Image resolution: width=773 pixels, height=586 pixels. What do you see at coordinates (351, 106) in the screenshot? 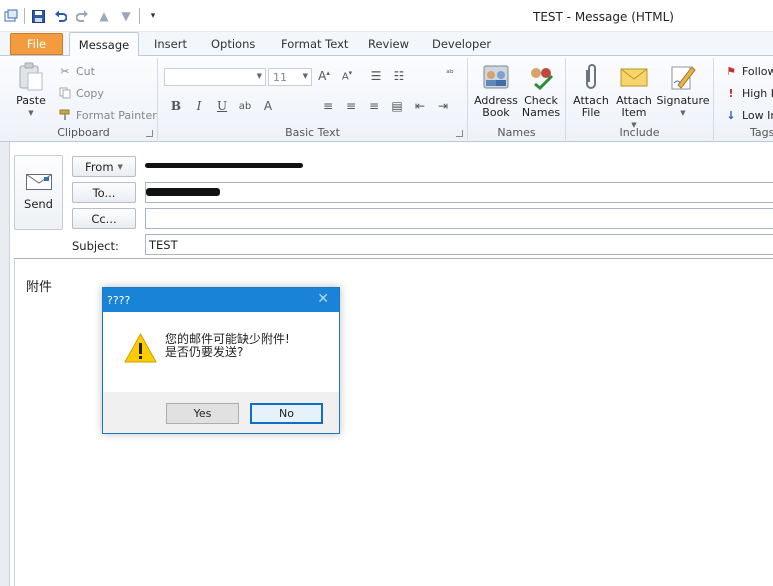
I see `align-center-icon: ≡` at bounding box center [351, 106].